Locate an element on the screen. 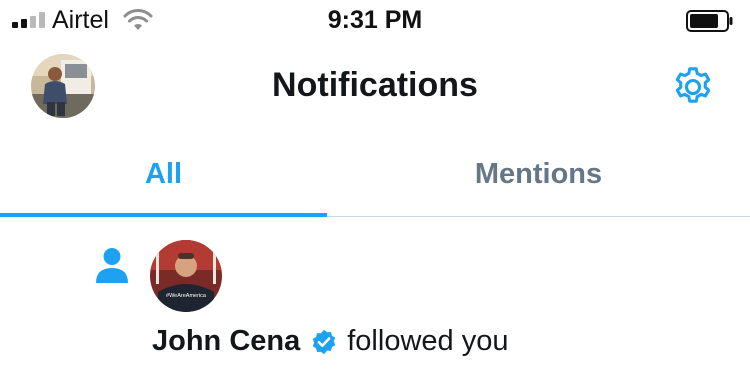 This screenshot has width=750, height=378. shirt-slogan: #WeAreAmerica is located at coordinates (186, 296).